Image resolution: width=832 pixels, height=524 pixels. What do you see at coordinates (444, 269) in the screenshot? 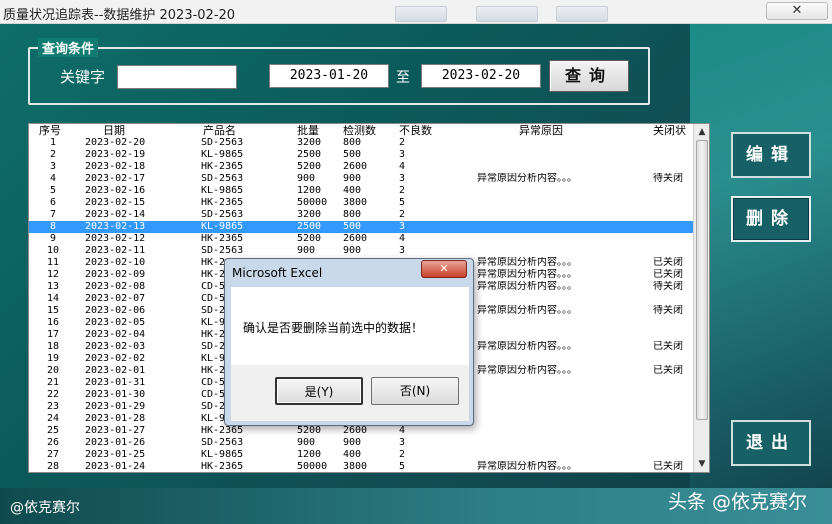
I see `dialog-close-button: ✕` at bounding box center [444, 269].